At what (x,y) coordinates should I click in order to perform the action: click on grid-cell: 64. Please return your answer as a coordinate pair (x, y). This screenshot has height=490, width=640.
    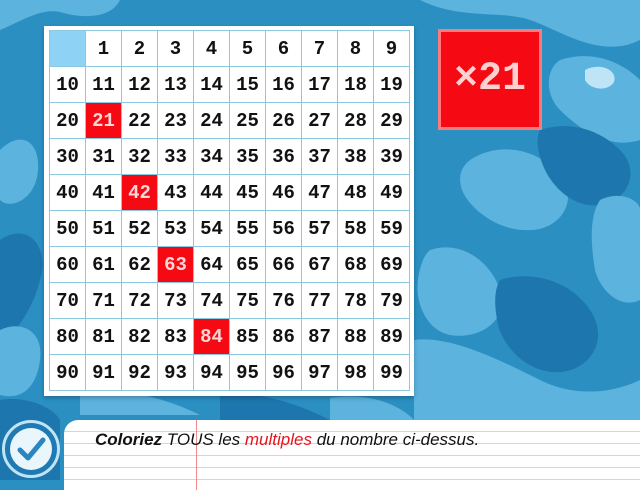
    Looking at the image, I should click on (212, 265).